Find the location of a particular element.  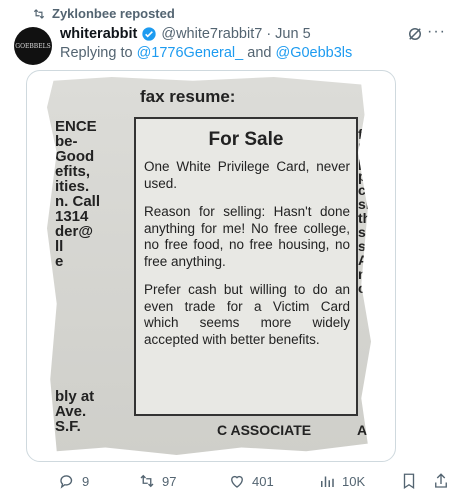

left-fragment: Good is located at coordinates (75, 156).